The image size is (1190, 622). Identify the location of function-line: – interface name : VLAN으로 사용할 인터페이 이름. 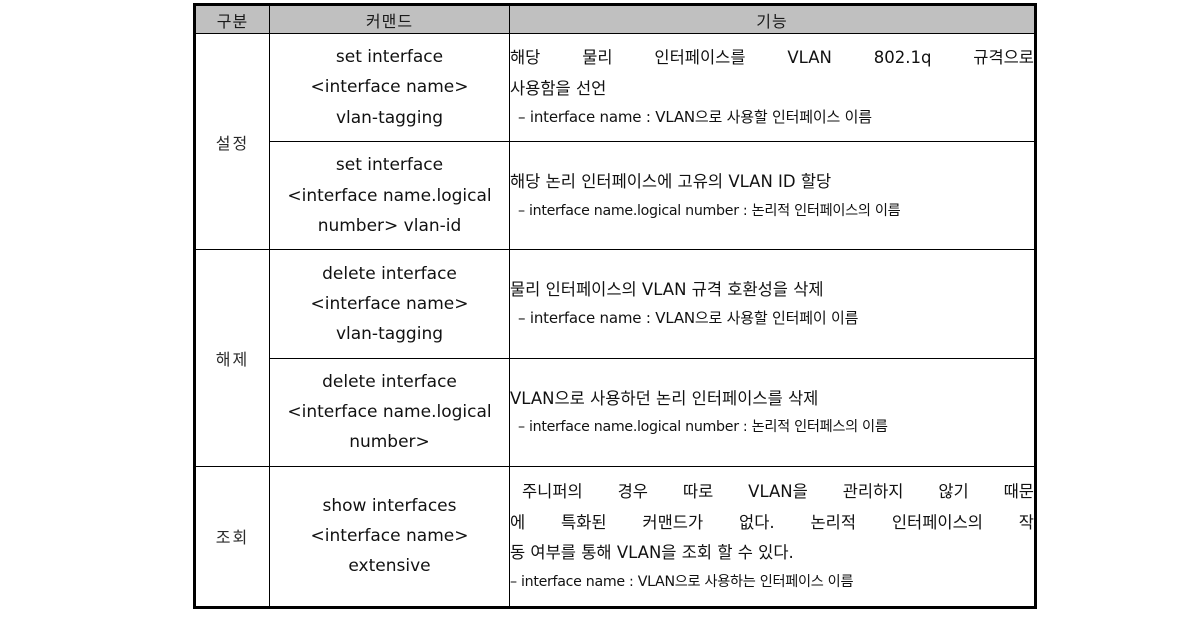
(688, 318).